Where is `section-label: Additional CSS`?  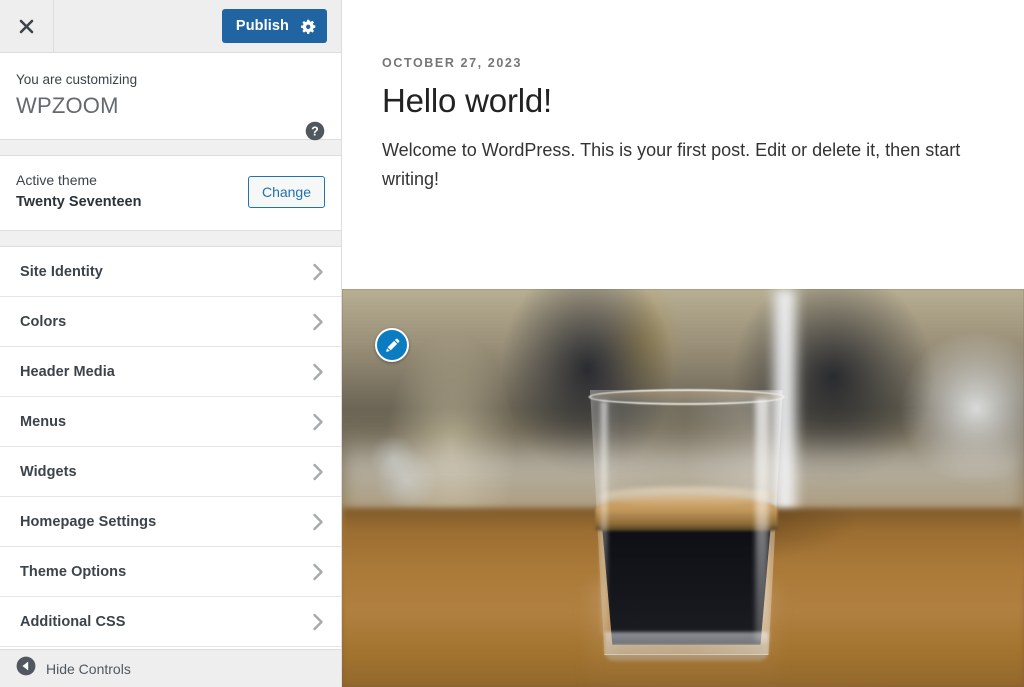 section-label: Additional CSS is located at coordinates (73, 621).